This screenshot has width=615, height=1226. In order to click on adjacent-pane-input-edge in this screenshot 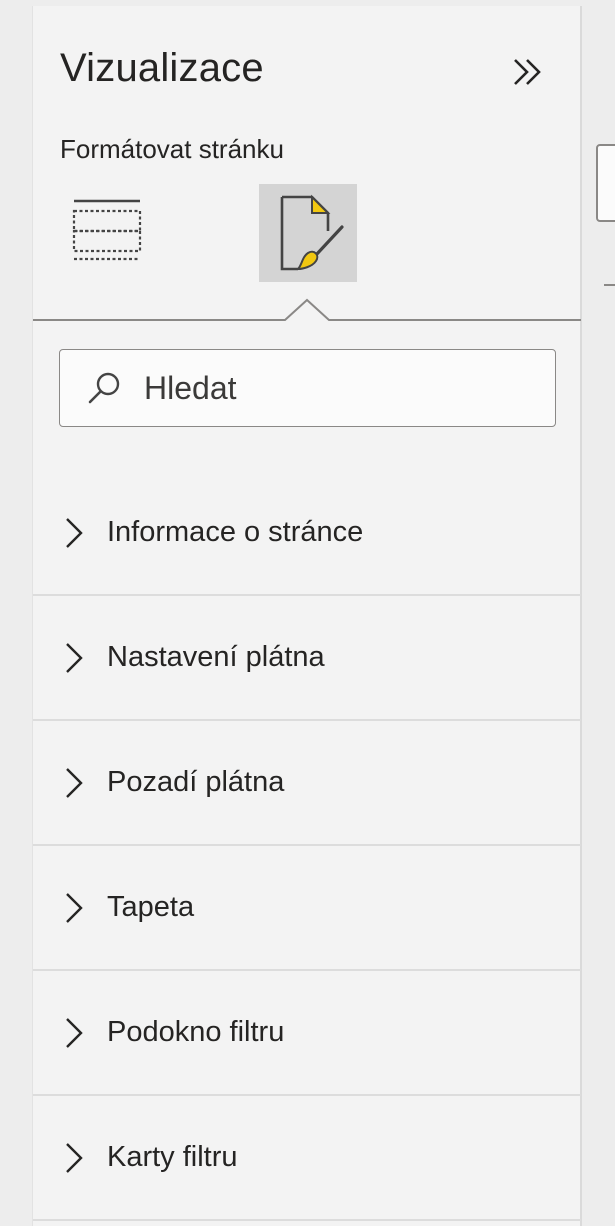, I will do `click(605, 183)`.